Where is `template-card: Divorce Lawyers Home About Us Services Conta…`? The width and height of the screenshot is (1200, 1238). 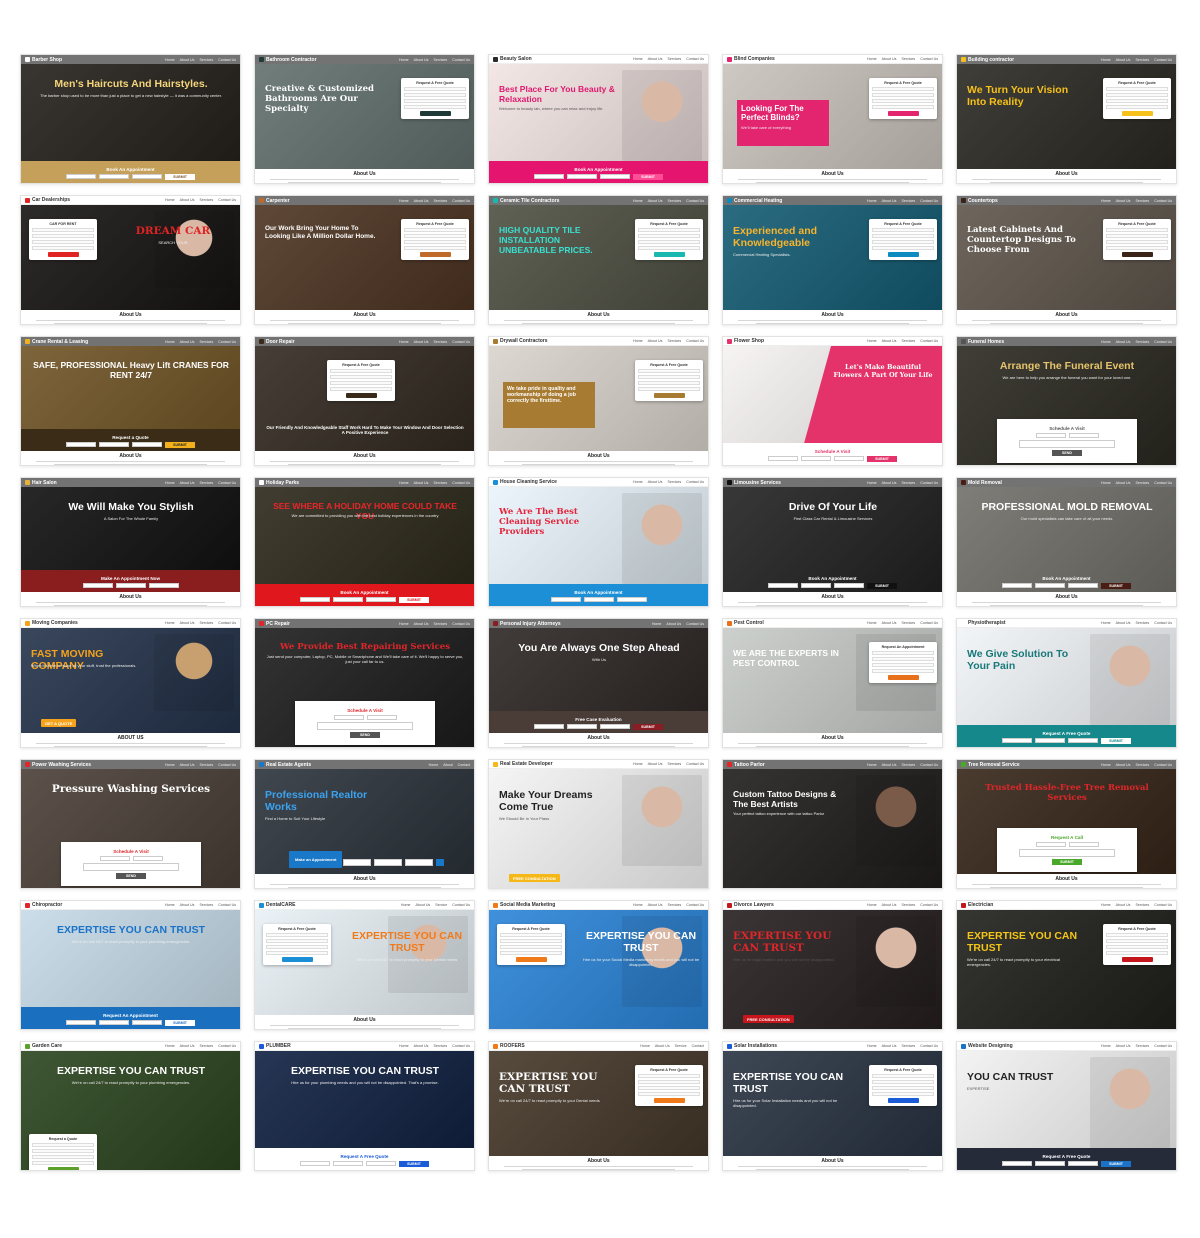
template-card: Divorce Lawyers Home About Us Services Conta… is located at coordinates (832, 965).